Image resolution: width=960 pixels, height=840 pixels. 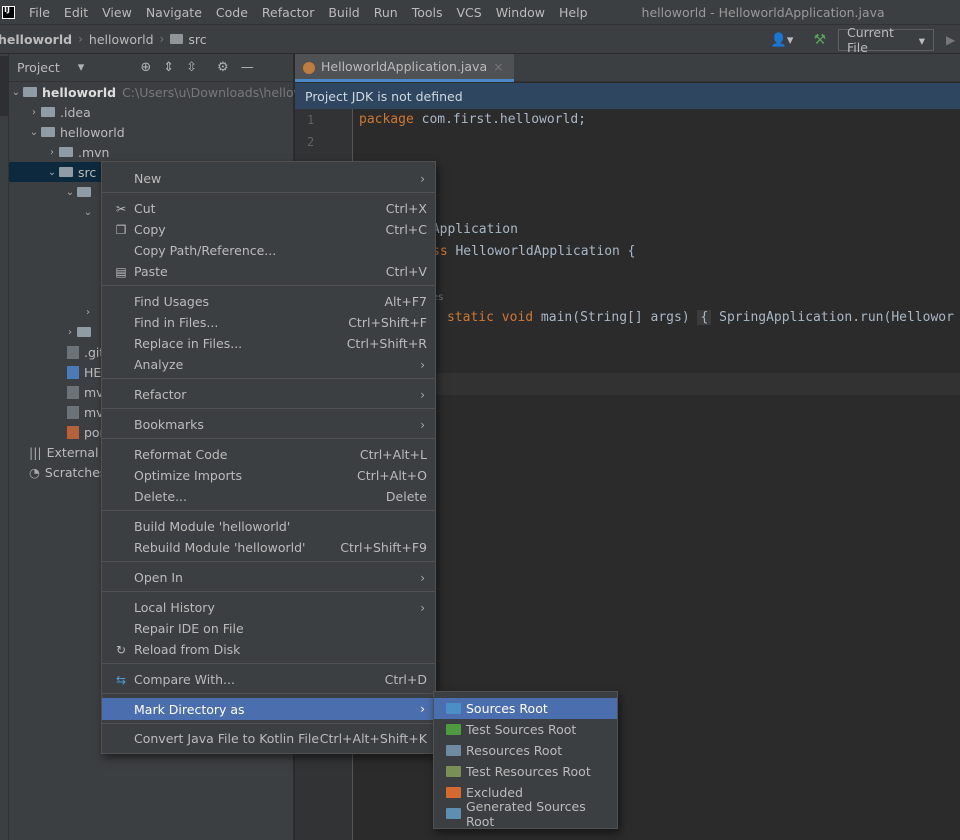 What do you see at coordinates (76, 12) in the screenshot?
I see `menu-edit: Edit` at bounding box center [76, 12].